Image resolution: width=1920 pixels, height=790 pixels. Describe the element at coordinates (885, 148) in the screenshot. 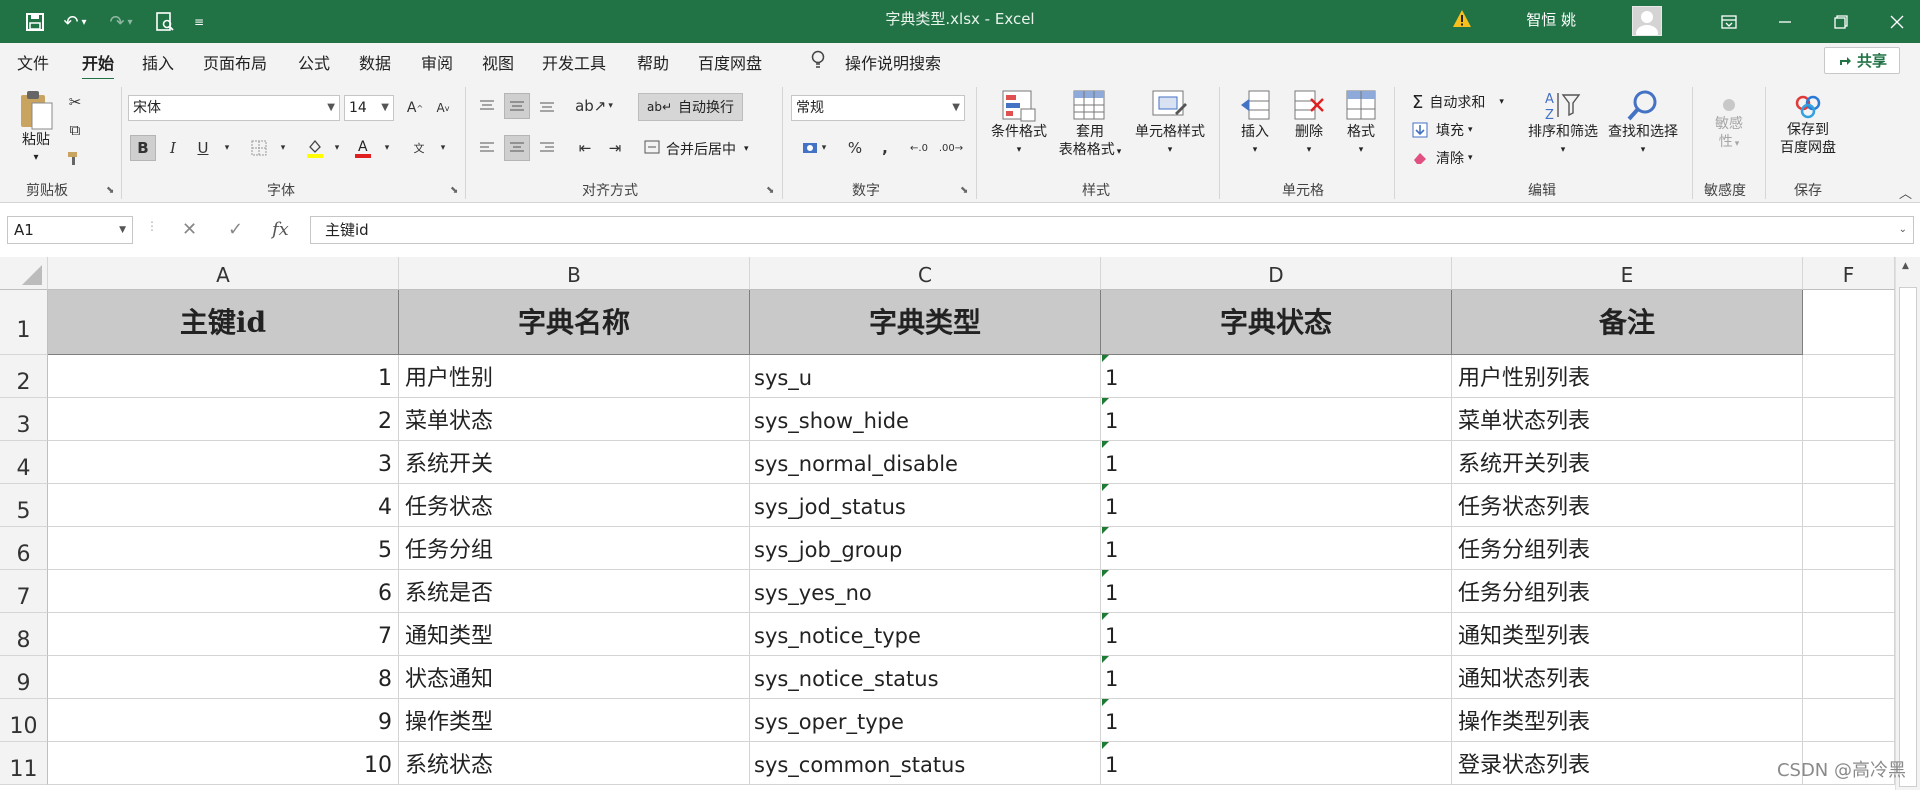

I see `comma-style-icon: ,` at that location.